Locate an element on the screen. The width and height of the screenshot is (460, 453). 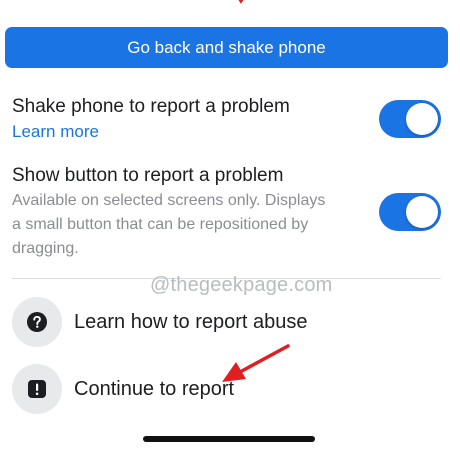
exclamation-icon is located at coordinates (37, 389).